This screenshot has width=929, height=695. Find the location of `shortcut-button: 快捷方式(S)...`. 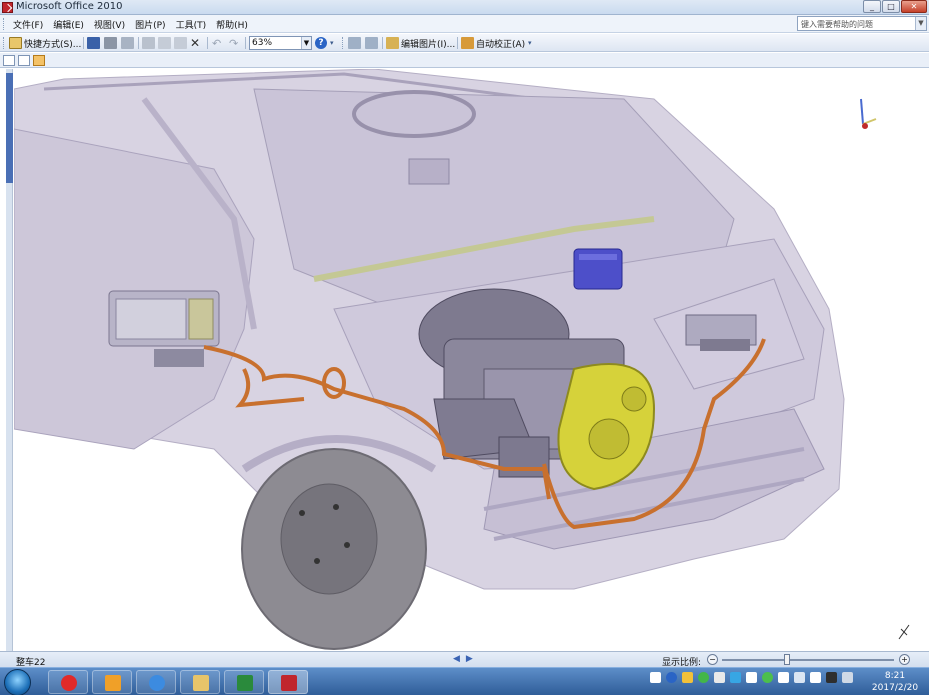

shortcut-button: 快捷方式(S)... is located at coordinates (45, 43).